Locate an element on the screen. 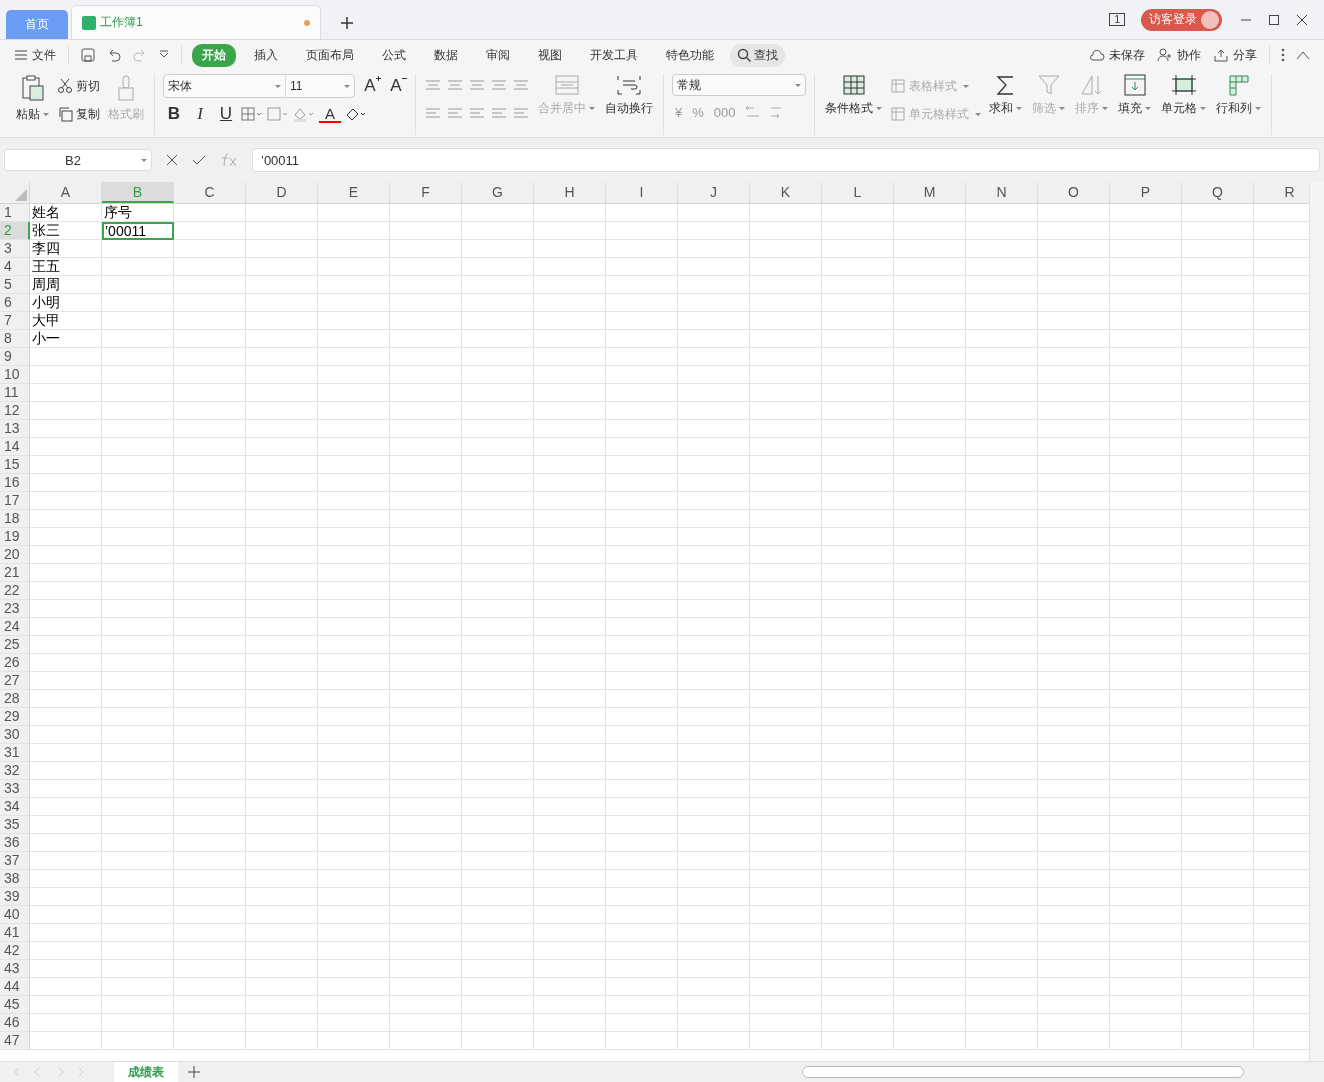 The image size is (1324, 1082). save-icon is located at coordinates (88, 55).